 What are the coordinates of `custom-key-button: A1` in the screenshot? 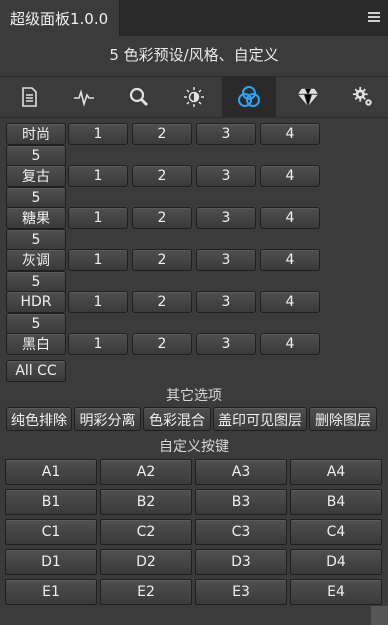 It's located at (51, 472).